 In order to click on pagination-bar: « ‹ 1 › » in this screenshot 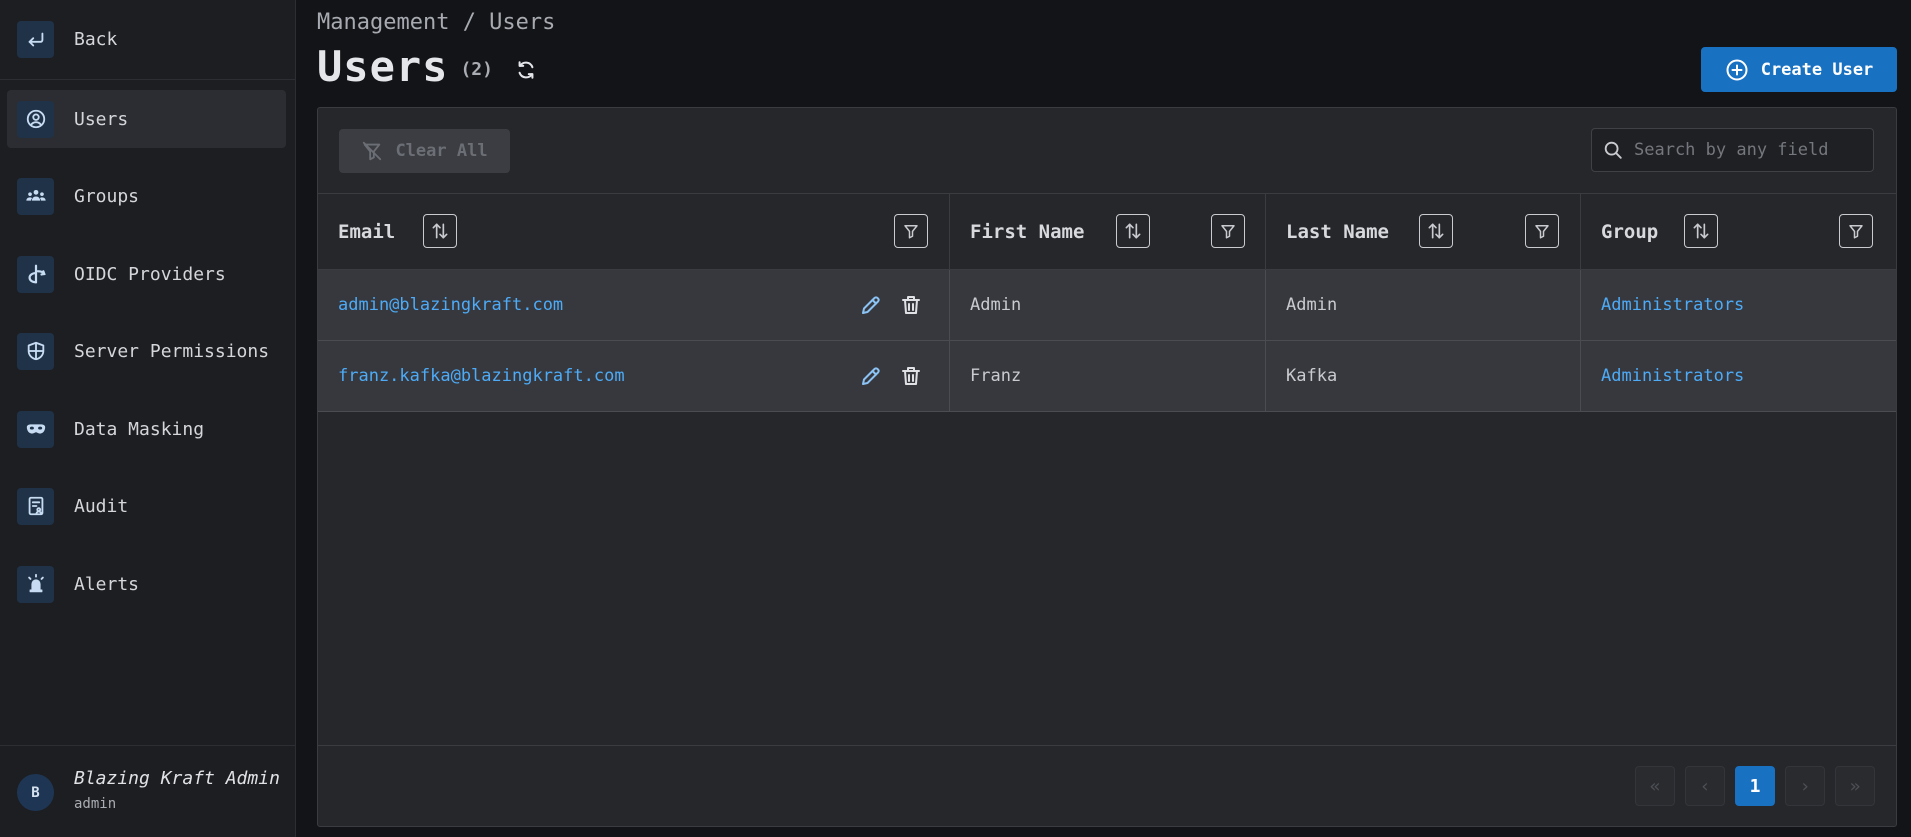, I will do `click(1107, 785)`.